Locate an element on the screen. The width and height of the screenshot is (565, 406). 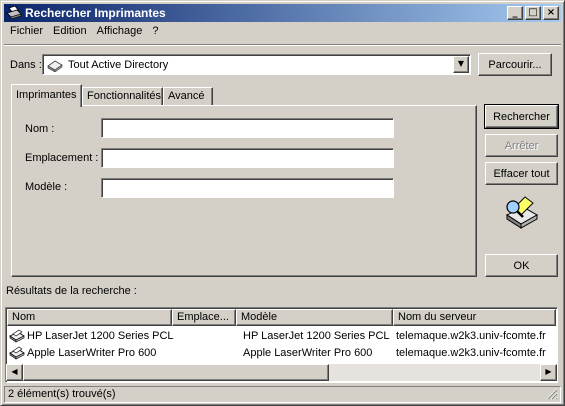
row-model: HP LaserJet 1200 Series PCL is located at coordinates (316, 335).